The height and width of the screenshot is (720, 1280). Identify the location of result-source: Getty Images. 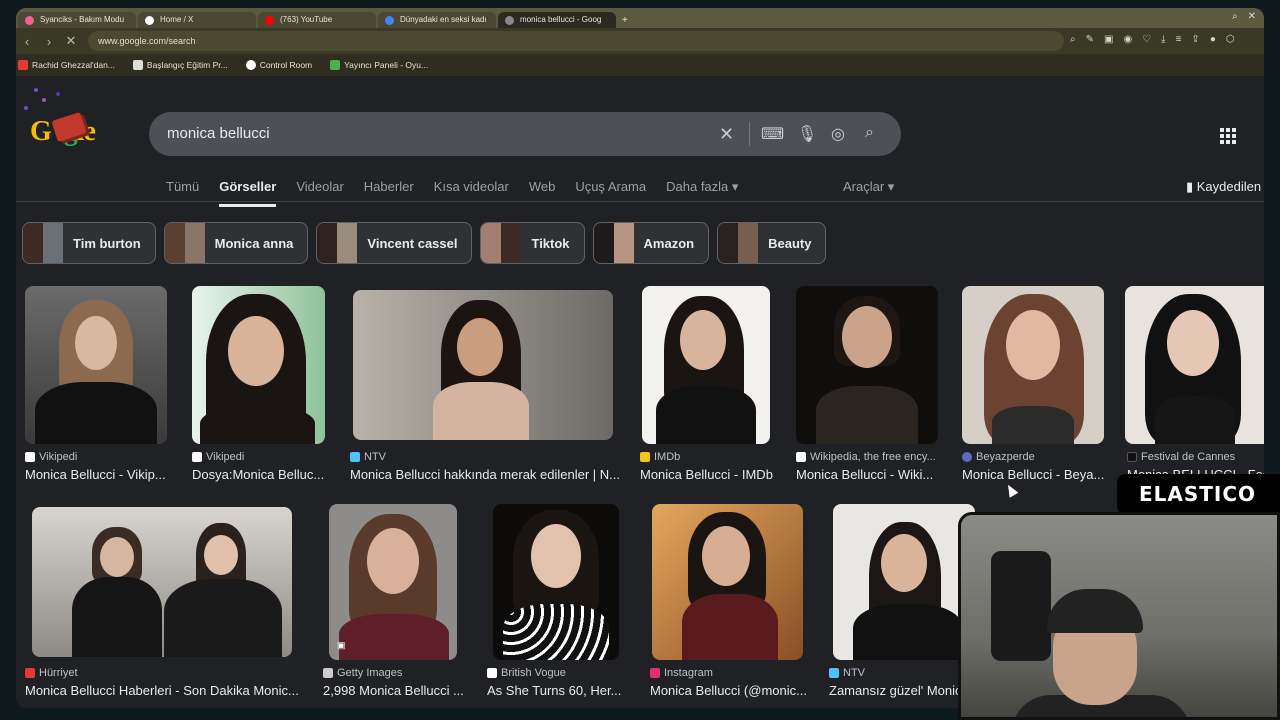
(394, 673).